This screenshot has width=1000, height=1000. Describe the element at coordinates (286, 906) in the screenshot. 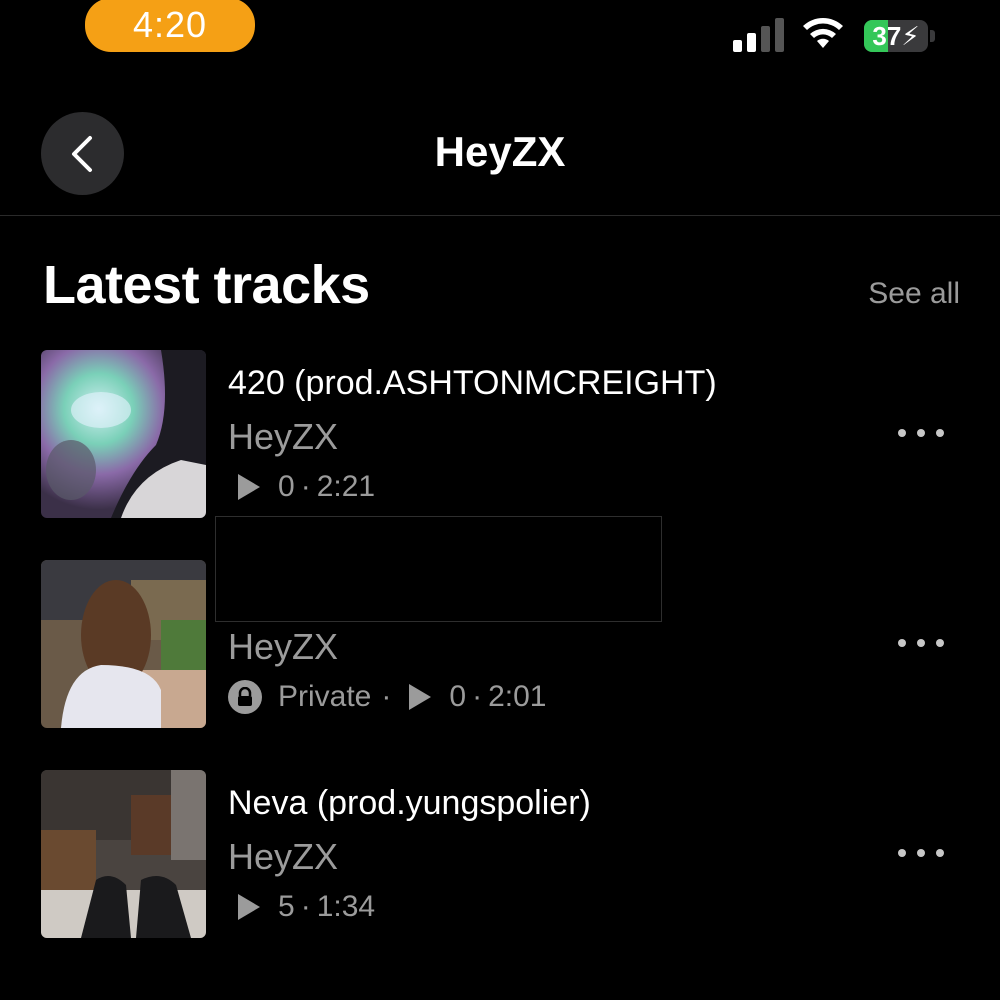

I see `play-count: 5` at that location.